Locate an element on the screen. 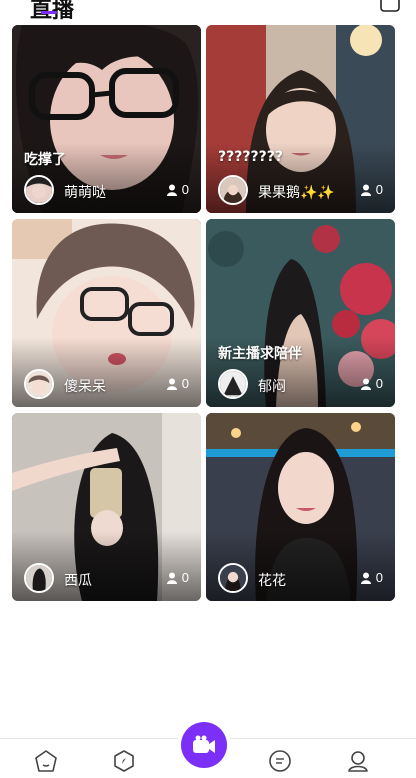 The image size is (416, 778). live-room-card: 傻呆呆 0 is located at coordinates (106, 313).